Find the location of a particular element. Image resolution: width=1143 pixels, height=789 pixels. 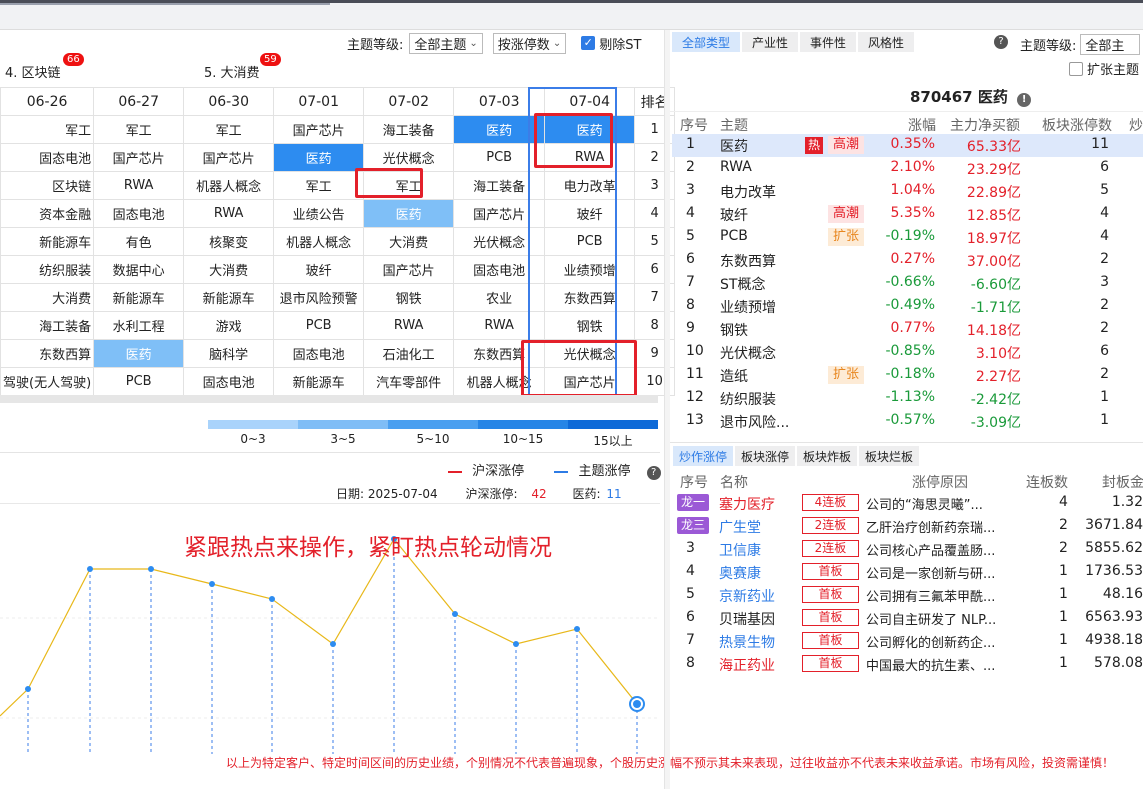

theme-row: 10 光伏概念 -0.85% 3.10亿 6 is located at coordinates (907, 352).